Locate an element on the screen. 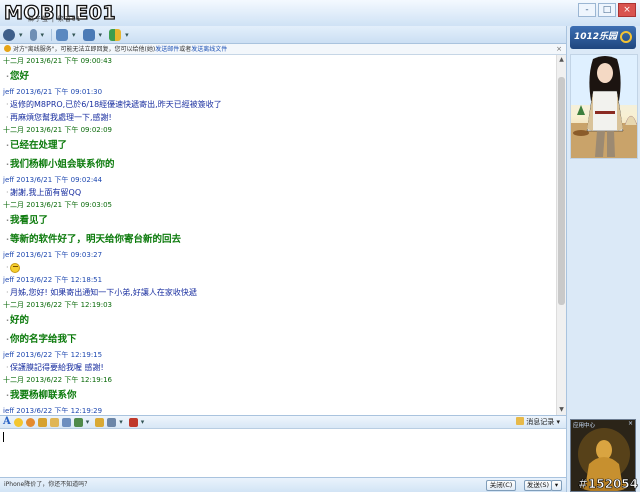 This screenshot has width=640, height=492. message-text: · 你的名字给我下 is located at coordinates (278, 339).